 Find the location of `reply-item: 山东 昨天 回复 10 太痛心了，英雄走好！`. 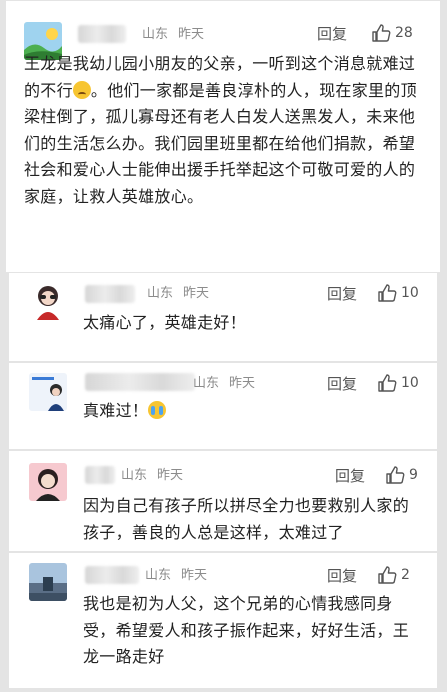

reply-item: 山东 昨天 回复 10 太痛心了，英雄走好！ is located at coordinates (223, 317).